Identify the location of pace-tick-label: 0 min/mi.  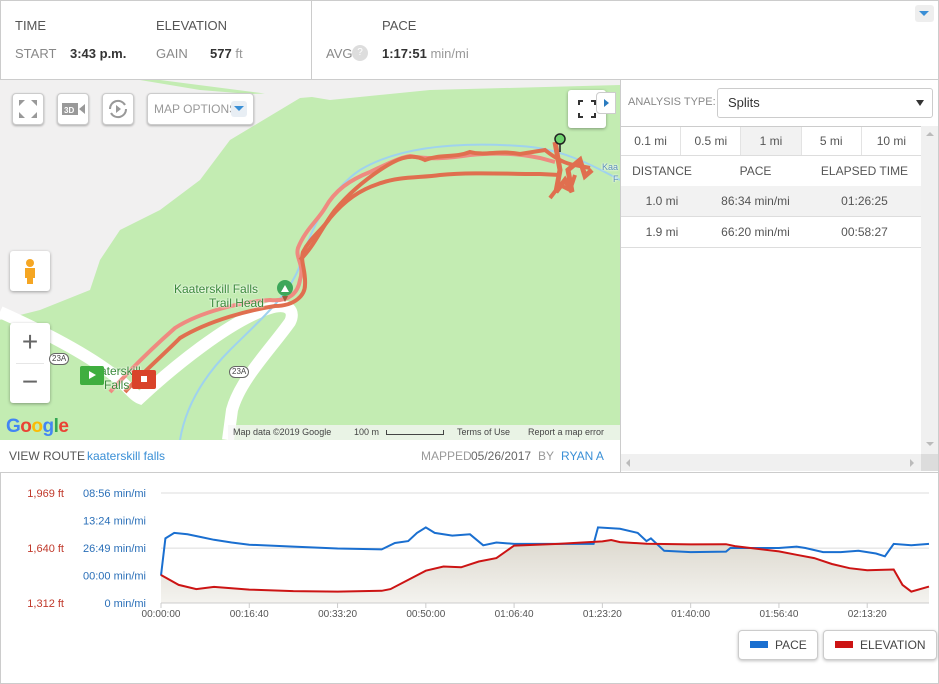
(125, 604).